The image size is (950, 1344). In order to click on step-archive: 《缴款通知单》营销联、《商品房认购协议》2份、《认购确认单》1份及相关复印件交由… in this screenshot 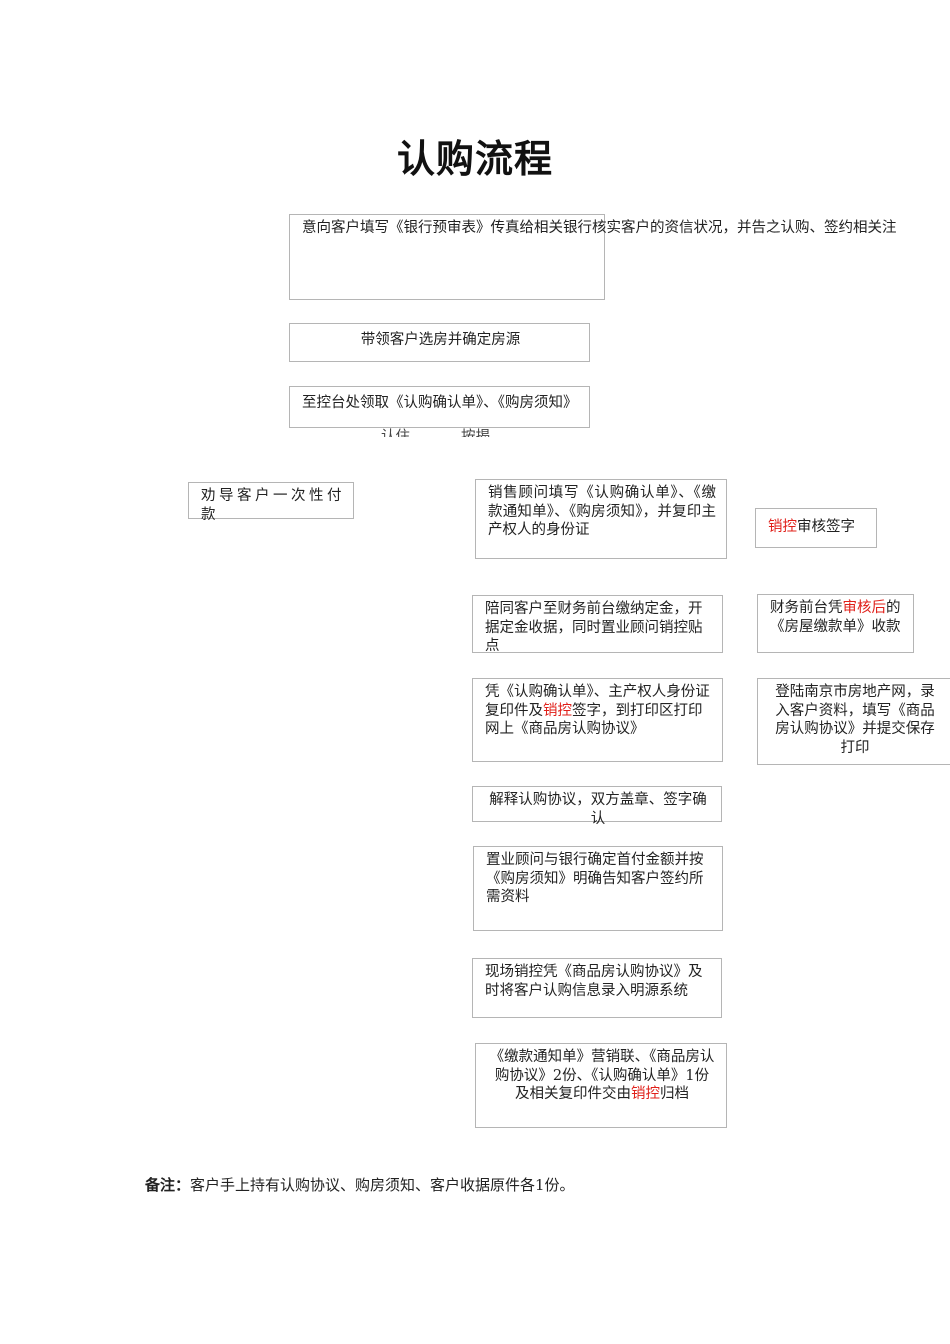, I will do `click(601, 1085)`.